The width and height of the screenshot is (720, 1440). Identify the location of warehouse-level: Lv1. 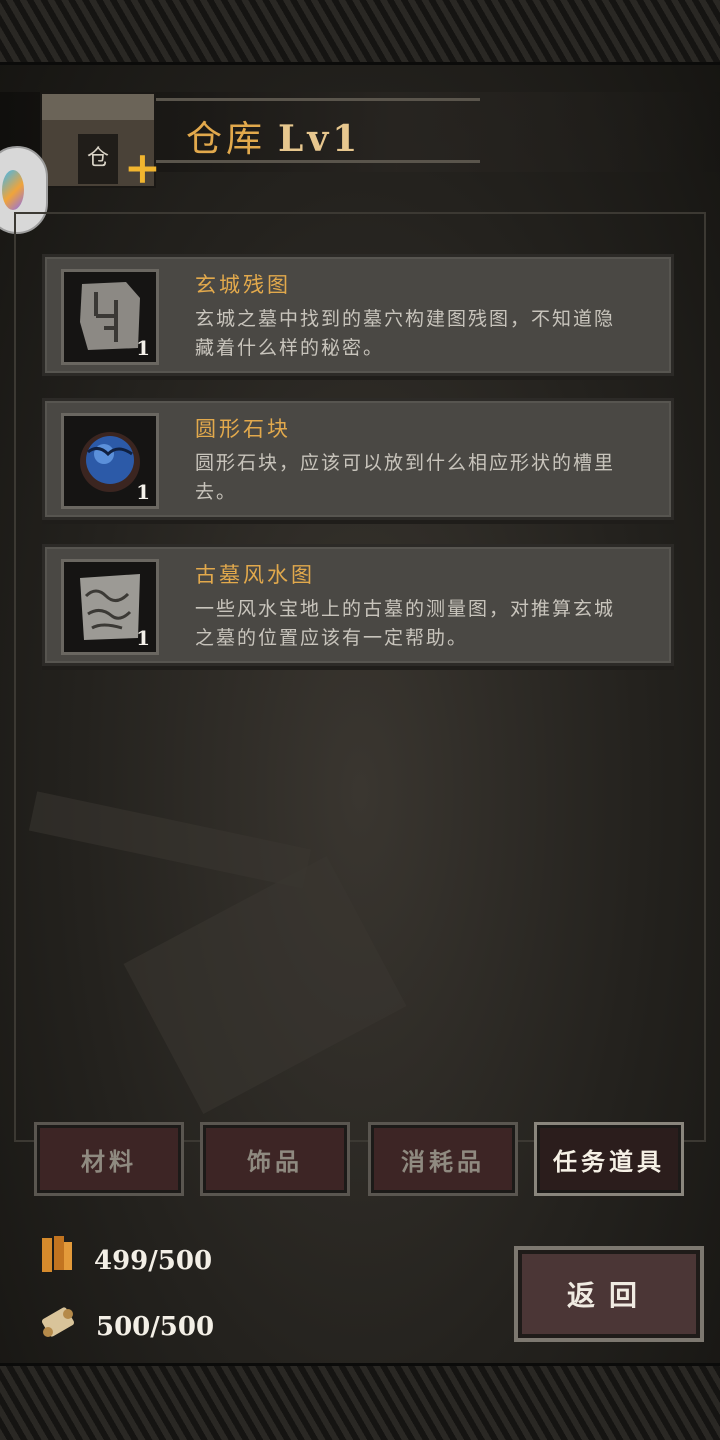
(320, 139).